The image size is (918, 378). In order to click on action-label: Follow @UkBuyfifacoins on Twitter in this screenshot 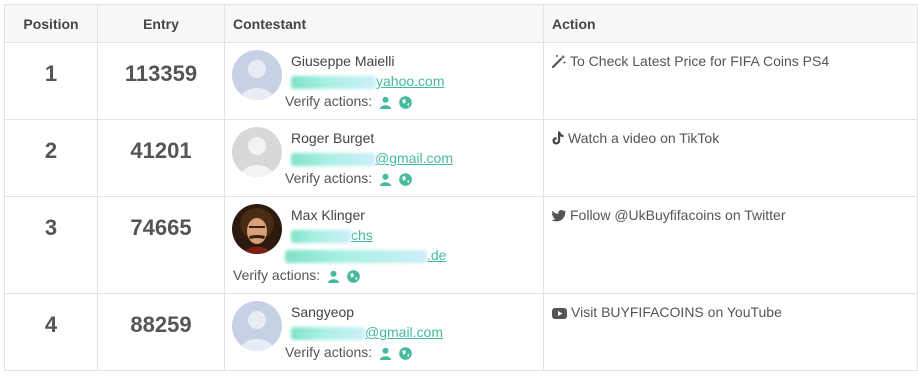, I will do `click(677, 215)`.